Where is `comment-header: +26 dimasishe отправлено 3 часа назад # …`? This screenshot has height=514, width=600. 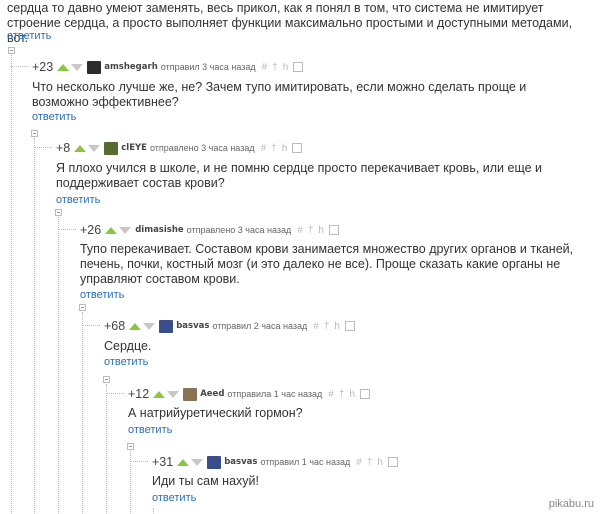 comment-header: +26 dimasishe отправлено 3 часа назад # … is located at coordinates (209, 230).